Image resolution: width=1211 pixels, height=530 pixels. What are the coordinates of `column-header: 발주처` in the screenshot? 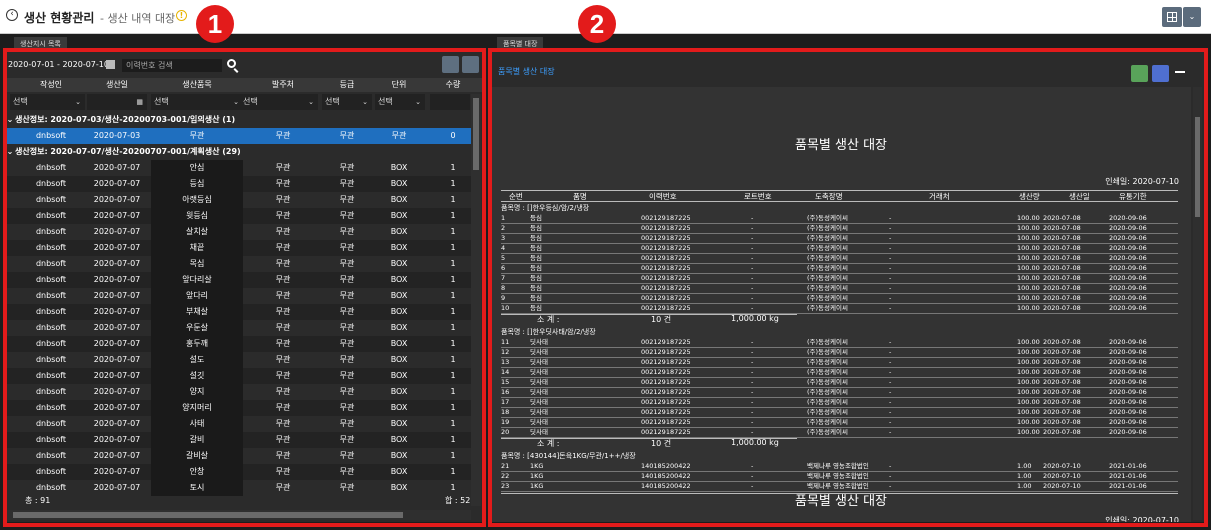 It's located at (283, 85).